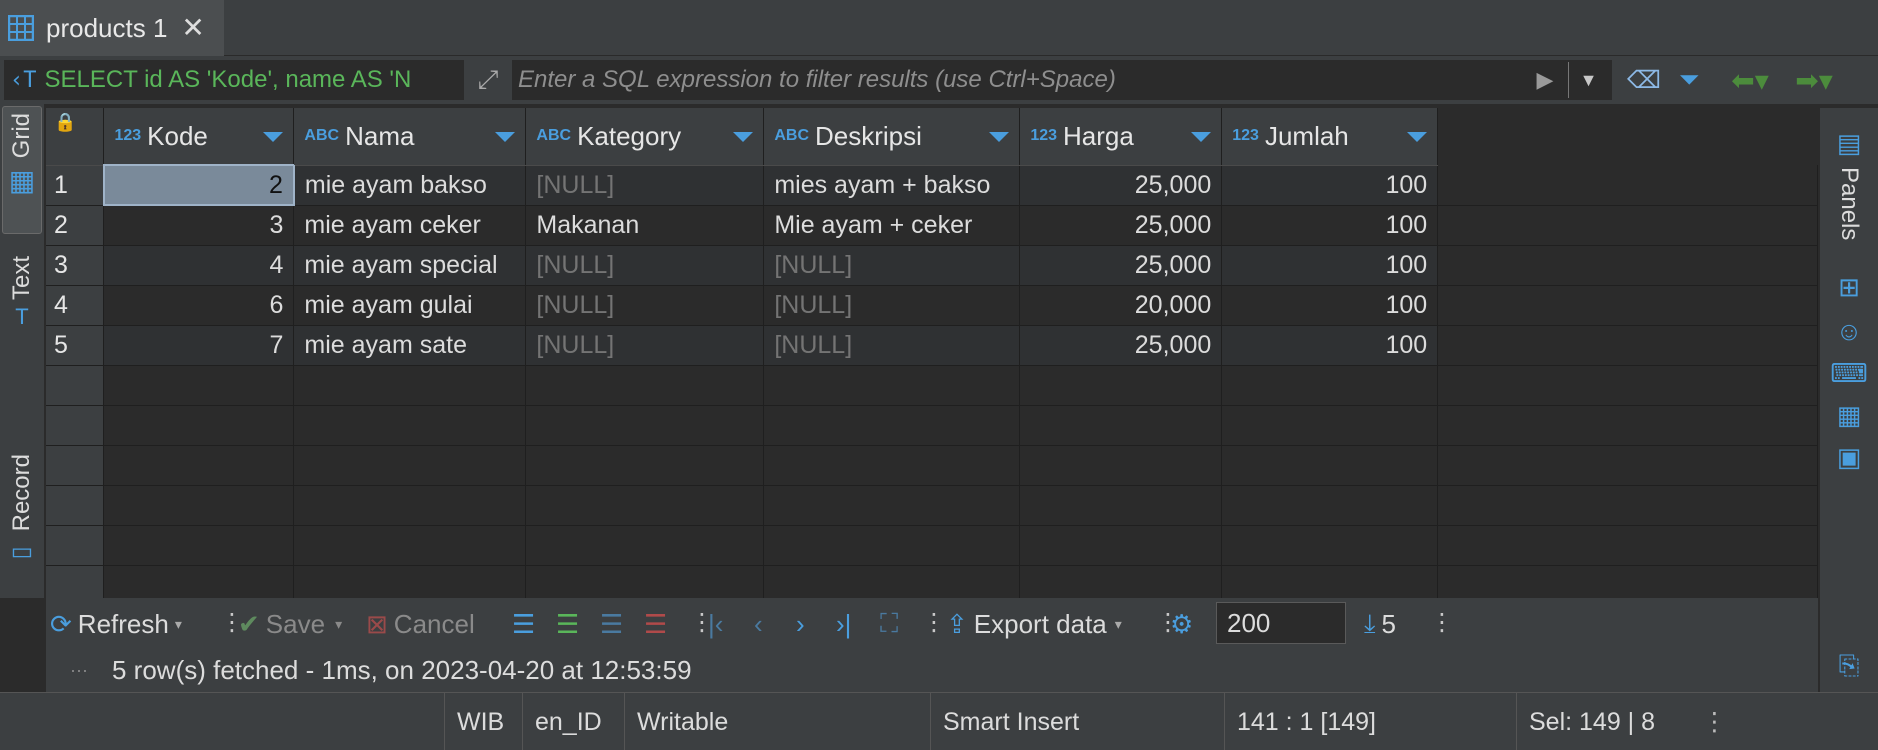  I want to click on calculator-icon: ⊞, so click(1849, 287).